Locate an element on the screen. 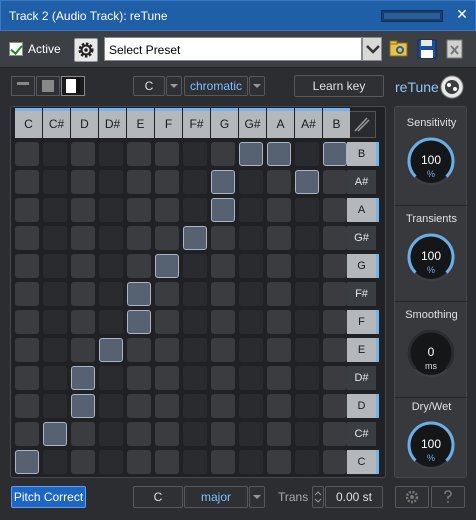 The width and height of the screenshot is (476, 520). trans-spin-button is located at coordinates (318, 497).